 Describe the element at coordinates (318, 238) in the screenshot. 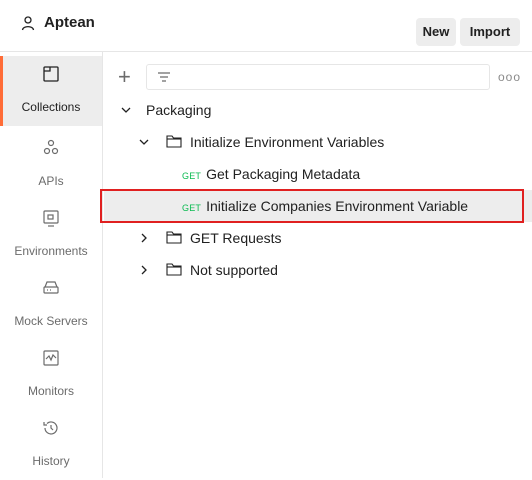

I see `tree-item-folder: GET Requests` at that location.